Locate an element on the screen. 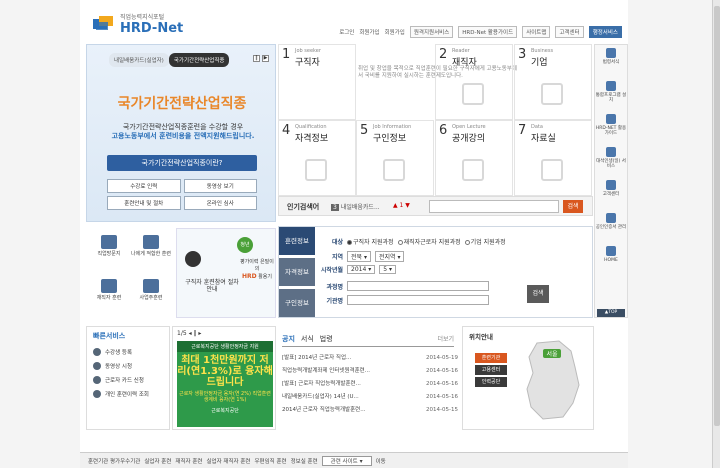  quick-item-label: 개인 훈련이력 조회 is located at coordinates (127, 395).